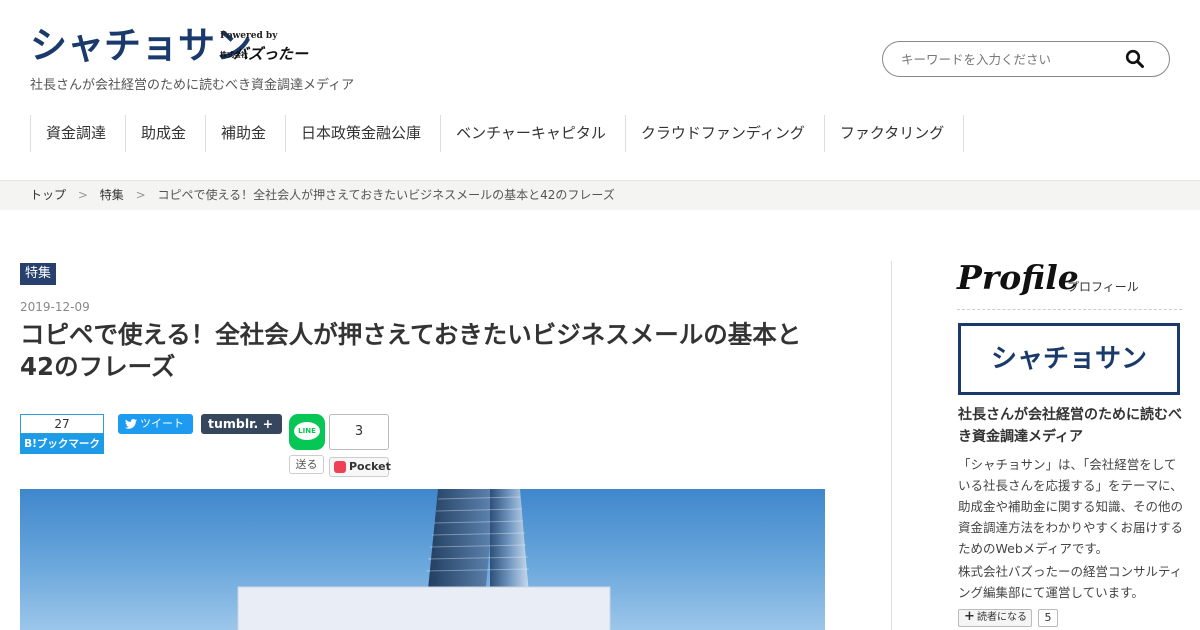 This screenshot has height=630, width=1200. What do you see at coordinates (233, 423) in the screenshot?
I see `tumblr-label: tumblr.` at bounding box center [233, 423].